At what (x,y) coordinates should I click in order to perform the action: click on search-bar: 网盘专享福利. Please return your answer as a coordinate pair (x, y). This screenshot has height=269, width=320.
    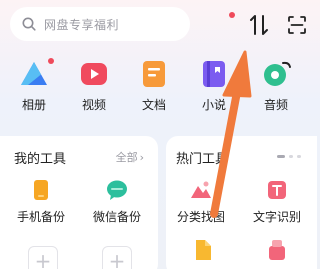
    Looking at the image, I should click on (100, 24).